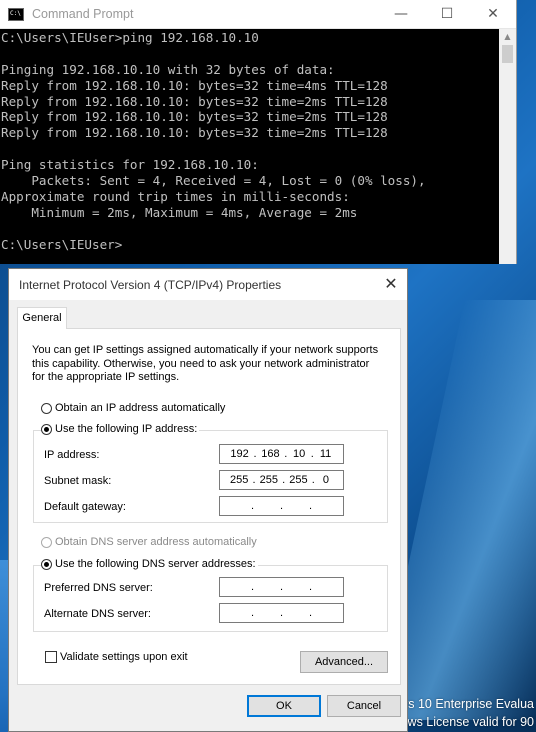  What do you see at coordinates (298, 480) in the screenshot?
I see `subnet-octet-3: 255` at bounding box center [298, 480].